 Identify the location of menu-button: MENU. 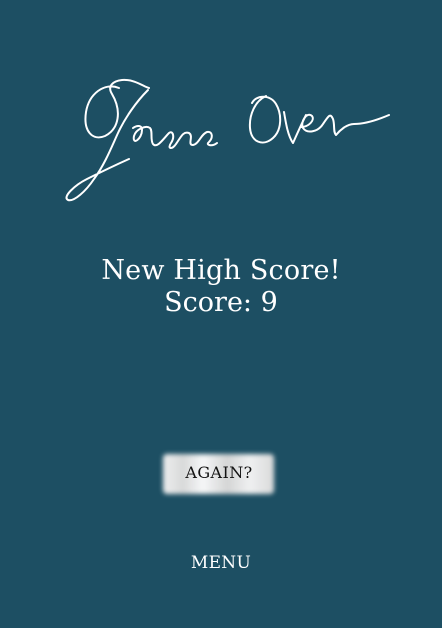
(221, 563).